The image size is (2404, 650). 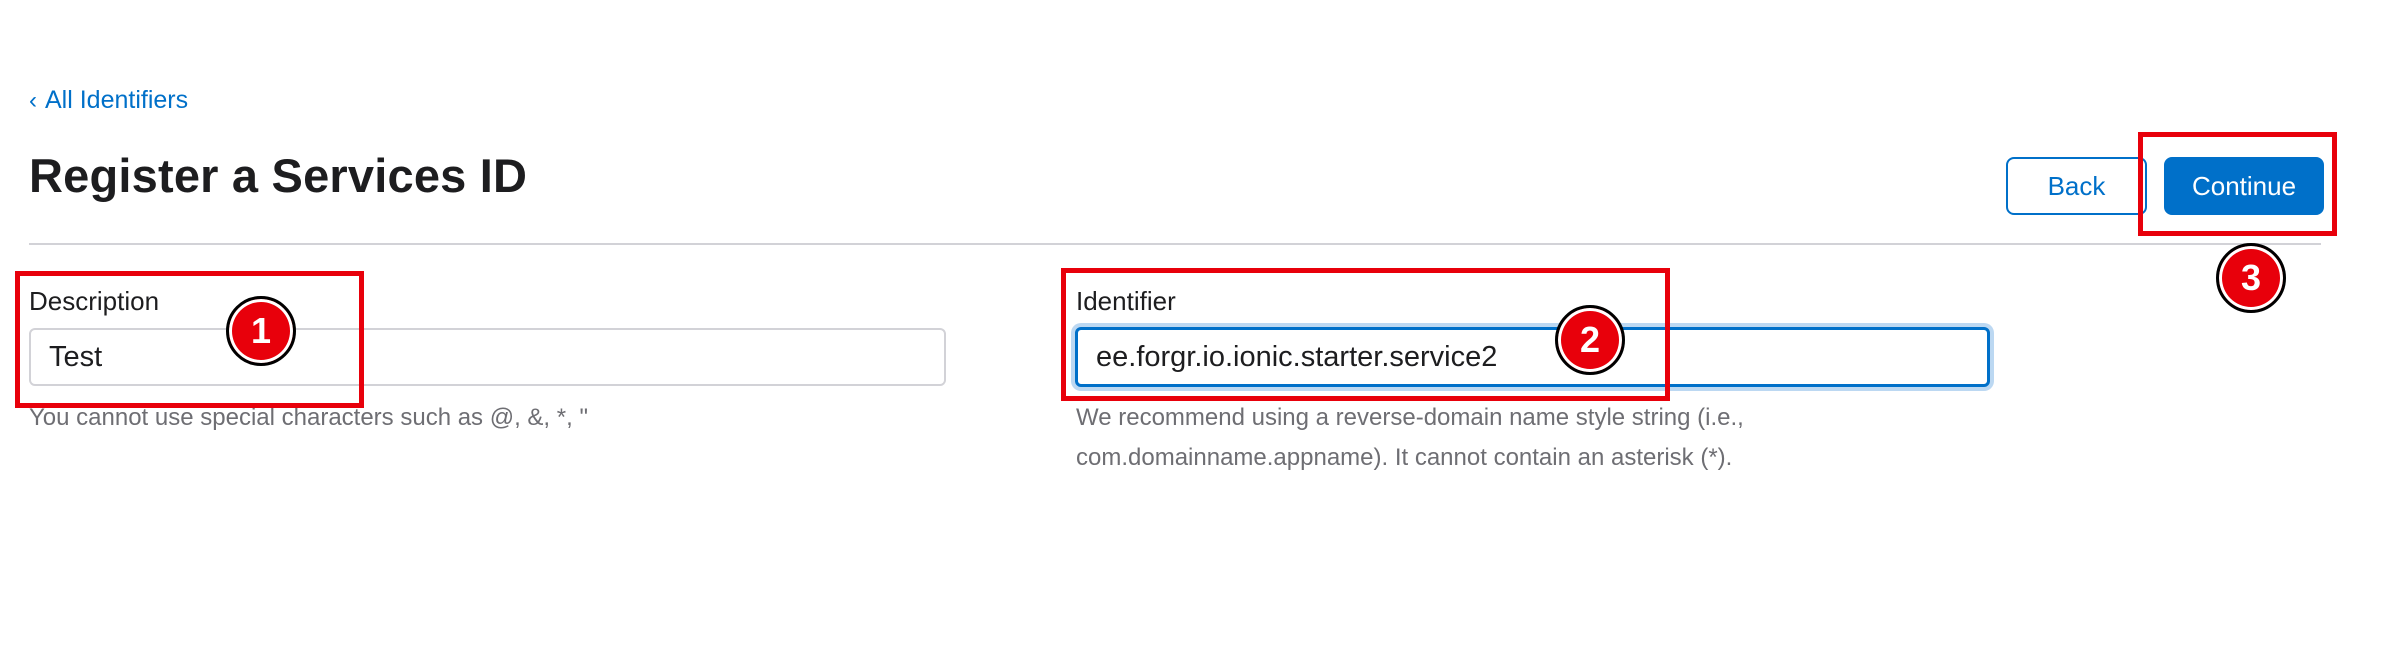 What do you see at coordinates (261, 331) in the screenshot?
I see `annotation-badge-1: 1` at bounding box center [261, 331].